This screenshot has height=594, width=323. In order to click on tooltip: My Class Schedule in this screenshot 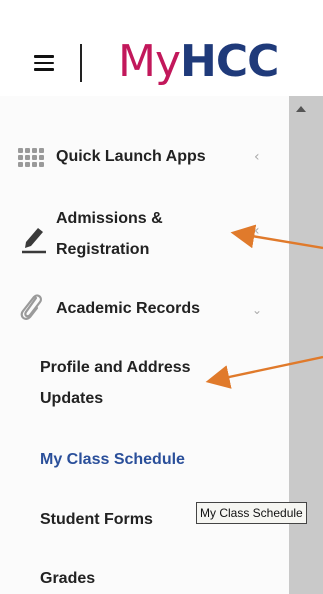, I will do `click(251, 513)`.